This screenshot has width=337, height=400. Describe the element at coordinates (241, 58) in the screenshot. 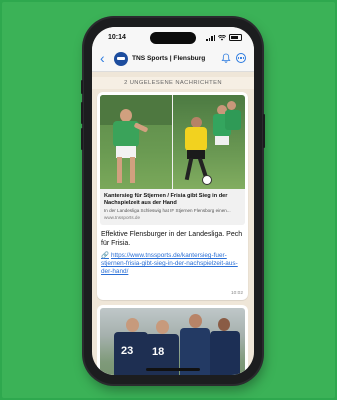

I see `more-circle-icon` at that location.